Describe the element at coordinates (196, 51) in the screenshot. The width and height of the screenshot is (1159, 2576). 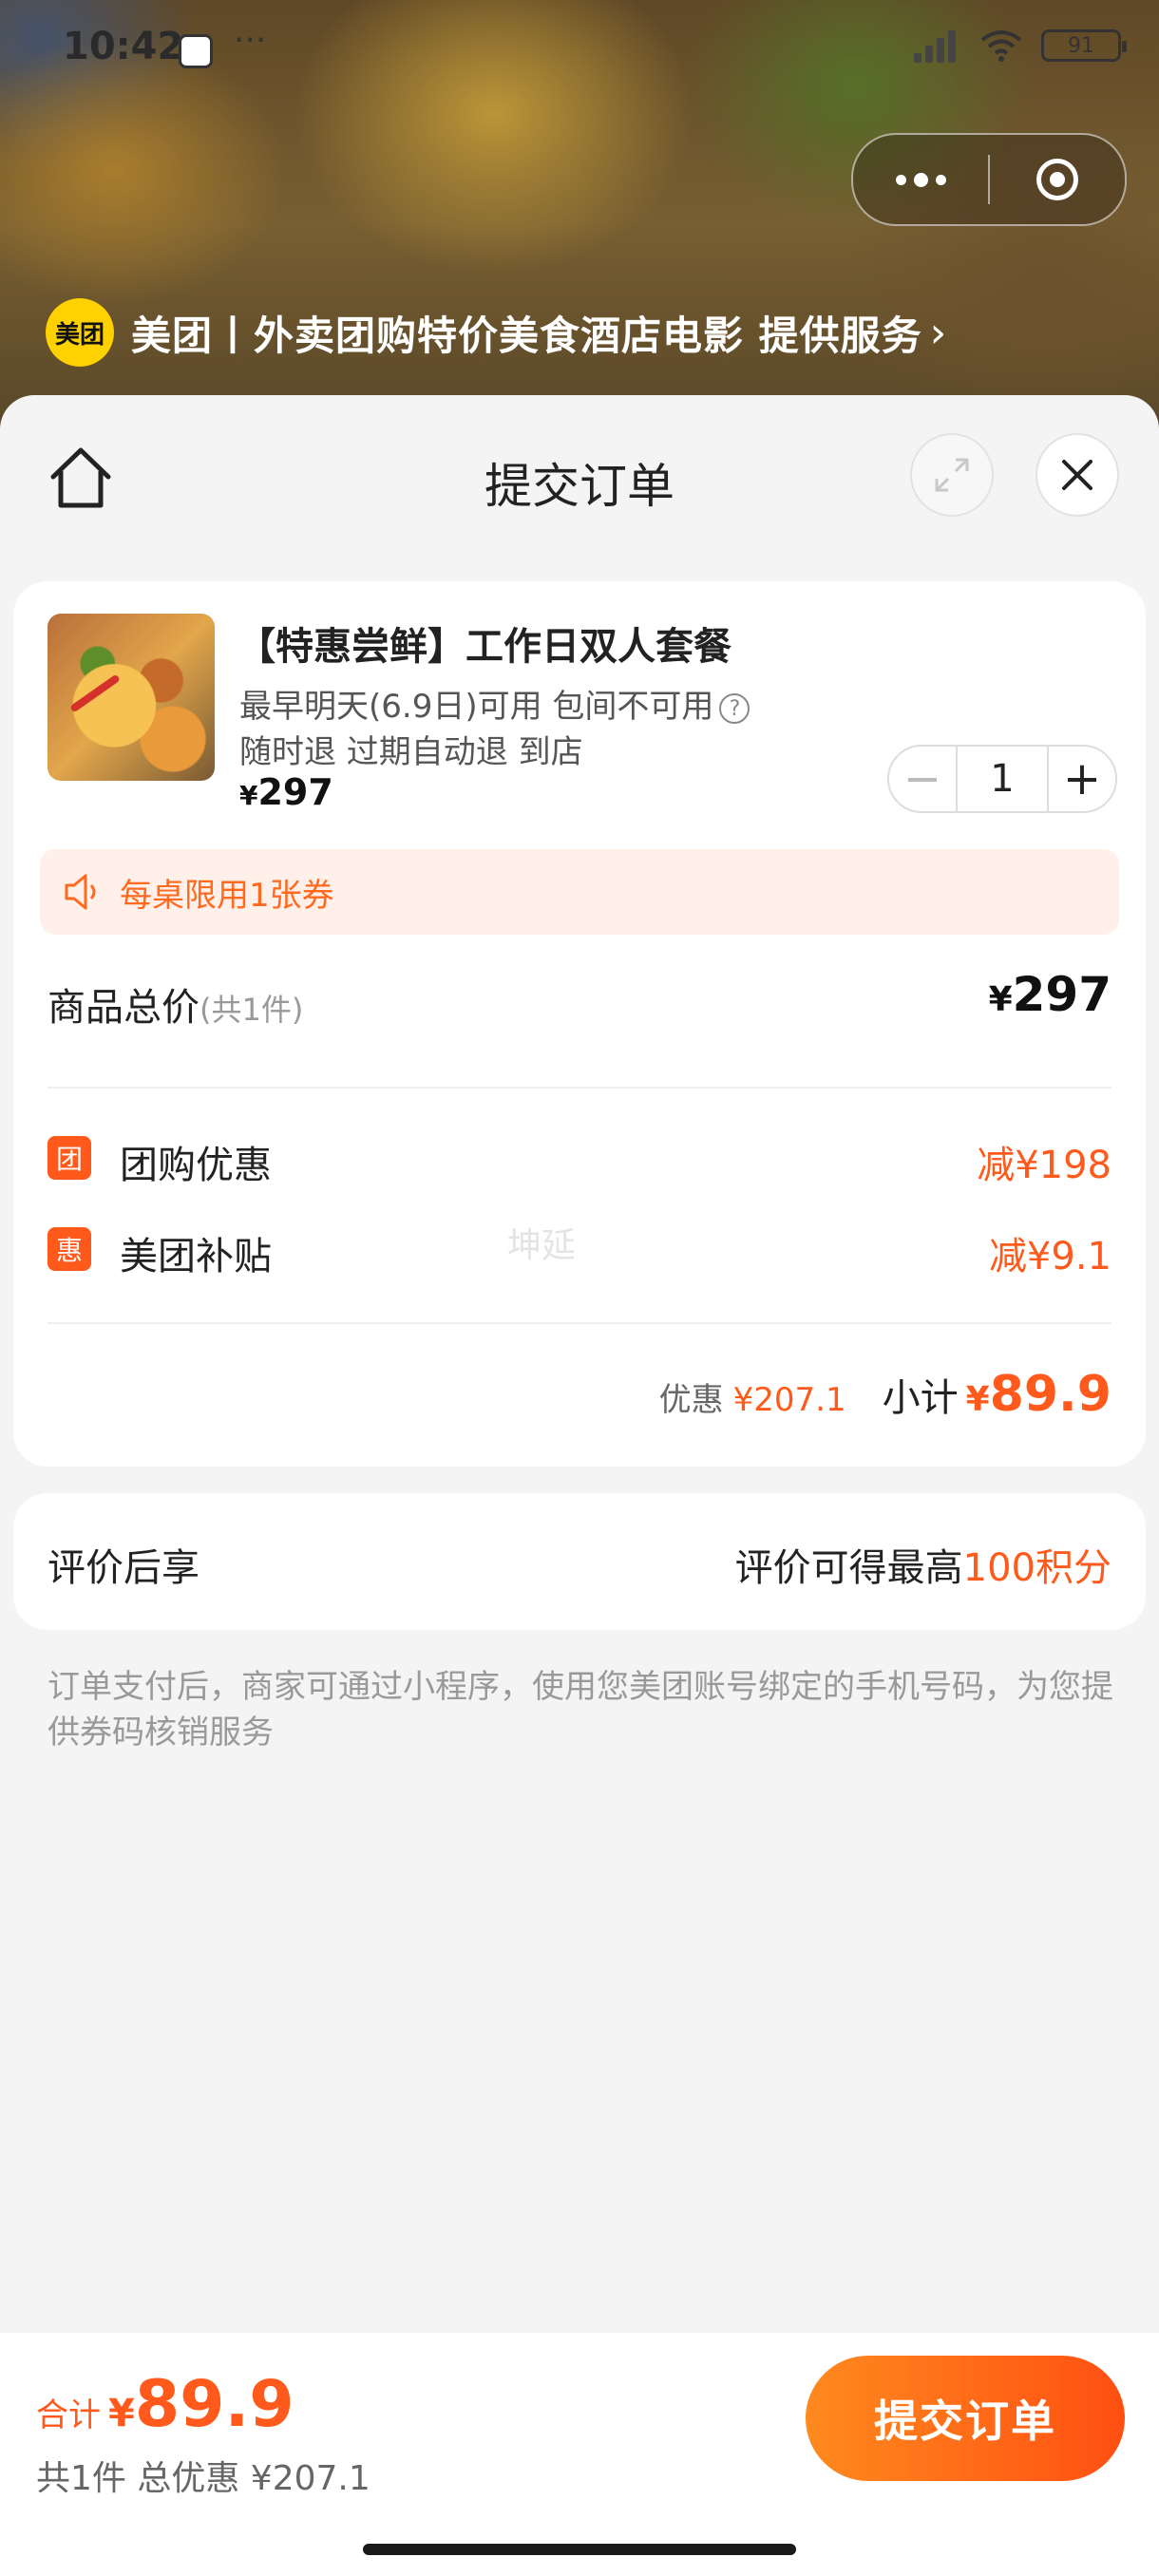
I see `clock-app-icon` at that location.